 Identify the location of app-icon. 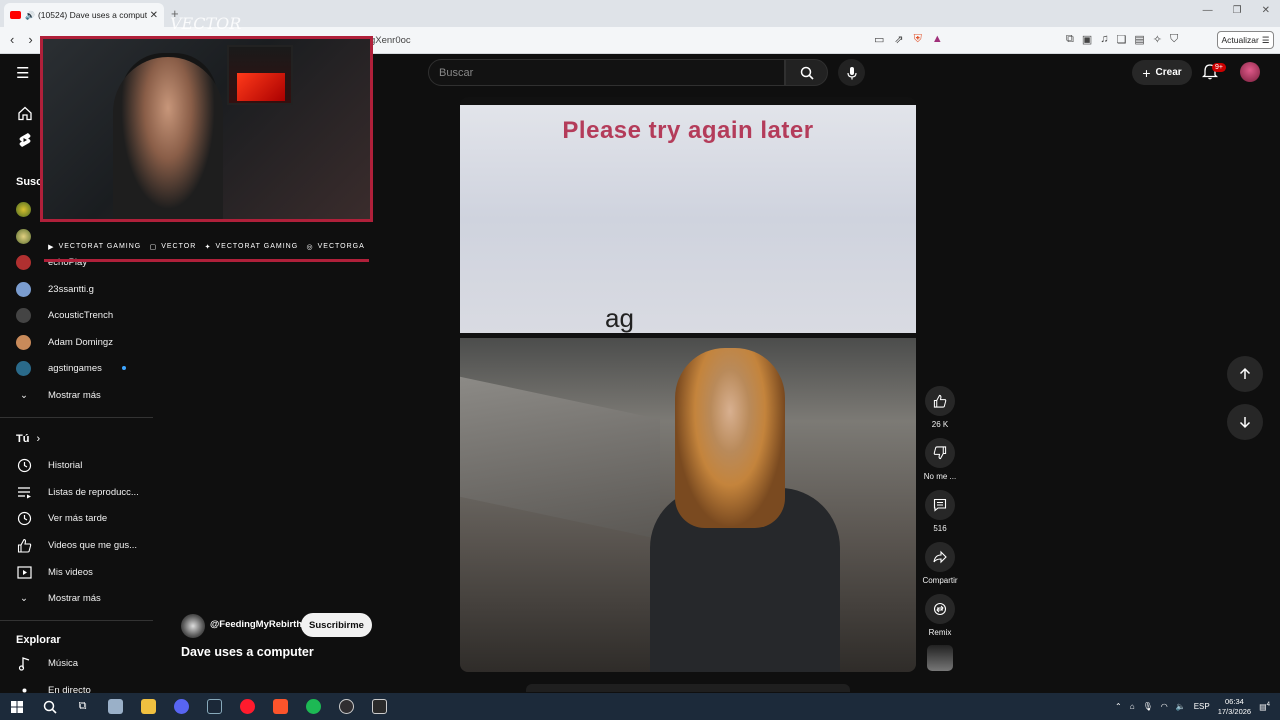
(115, 706).